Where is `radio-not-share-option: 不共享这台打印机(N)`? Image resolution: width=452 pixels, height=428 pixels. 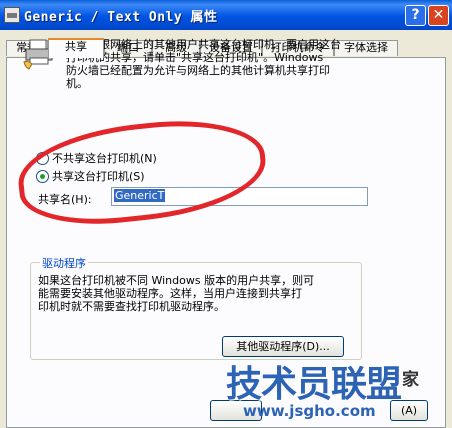 radio-not-share-option: 不共享这台打印机(N) is located at coordinates (96, 158).